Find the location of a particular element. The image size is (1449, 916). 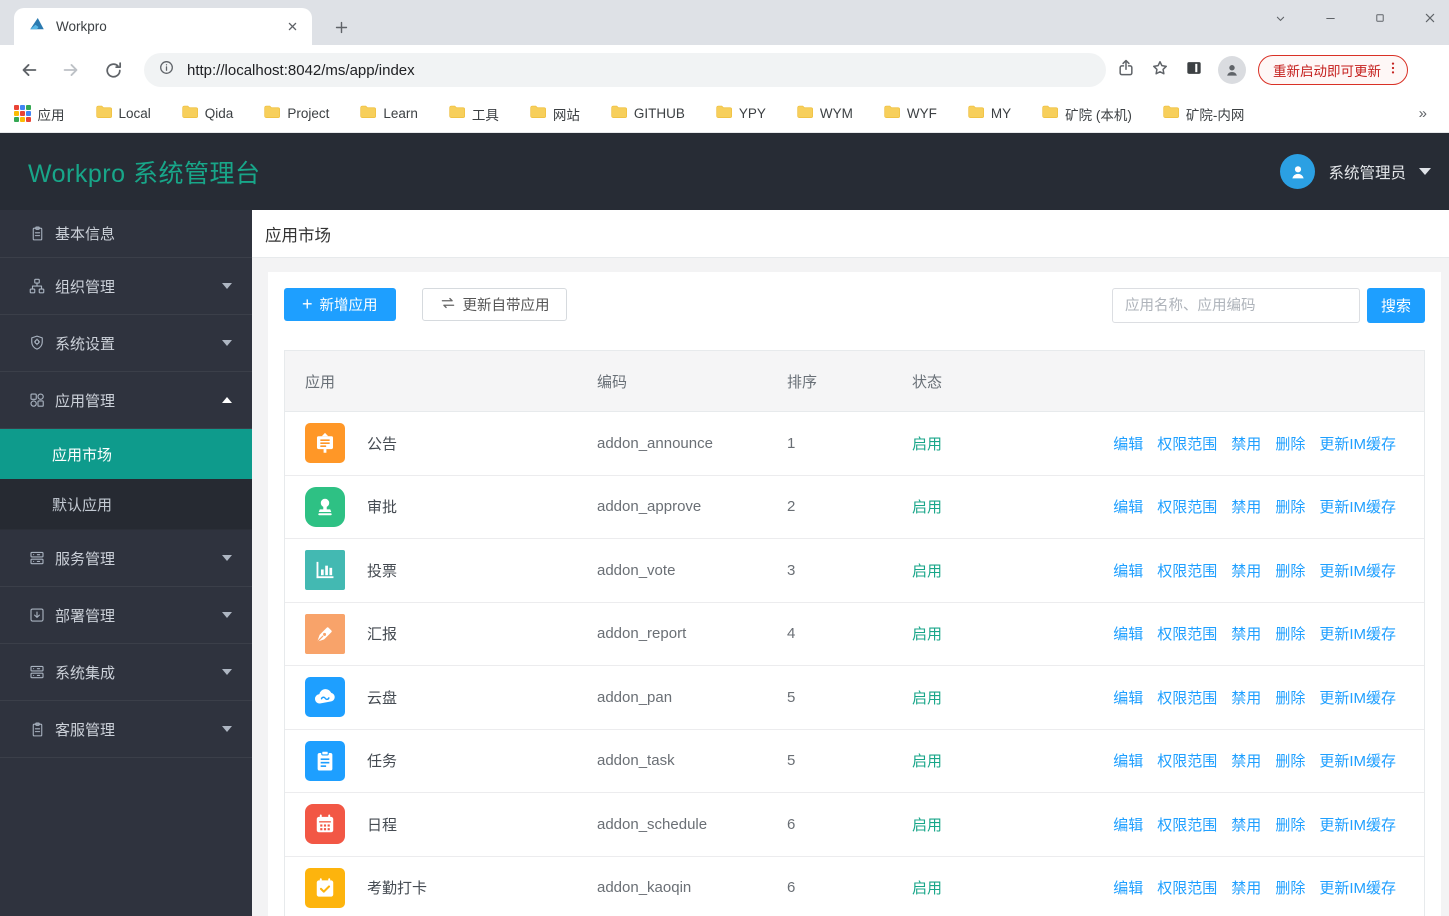

bookmark-item: MY is located at coordinates (989, 114).